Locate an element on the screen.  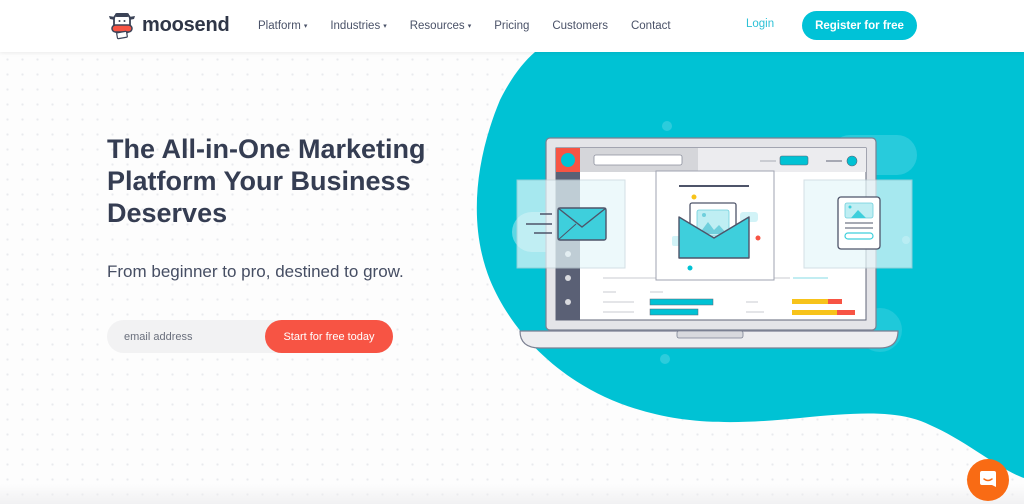
signup-form: Start for free today is located at coordinates (250, 336).